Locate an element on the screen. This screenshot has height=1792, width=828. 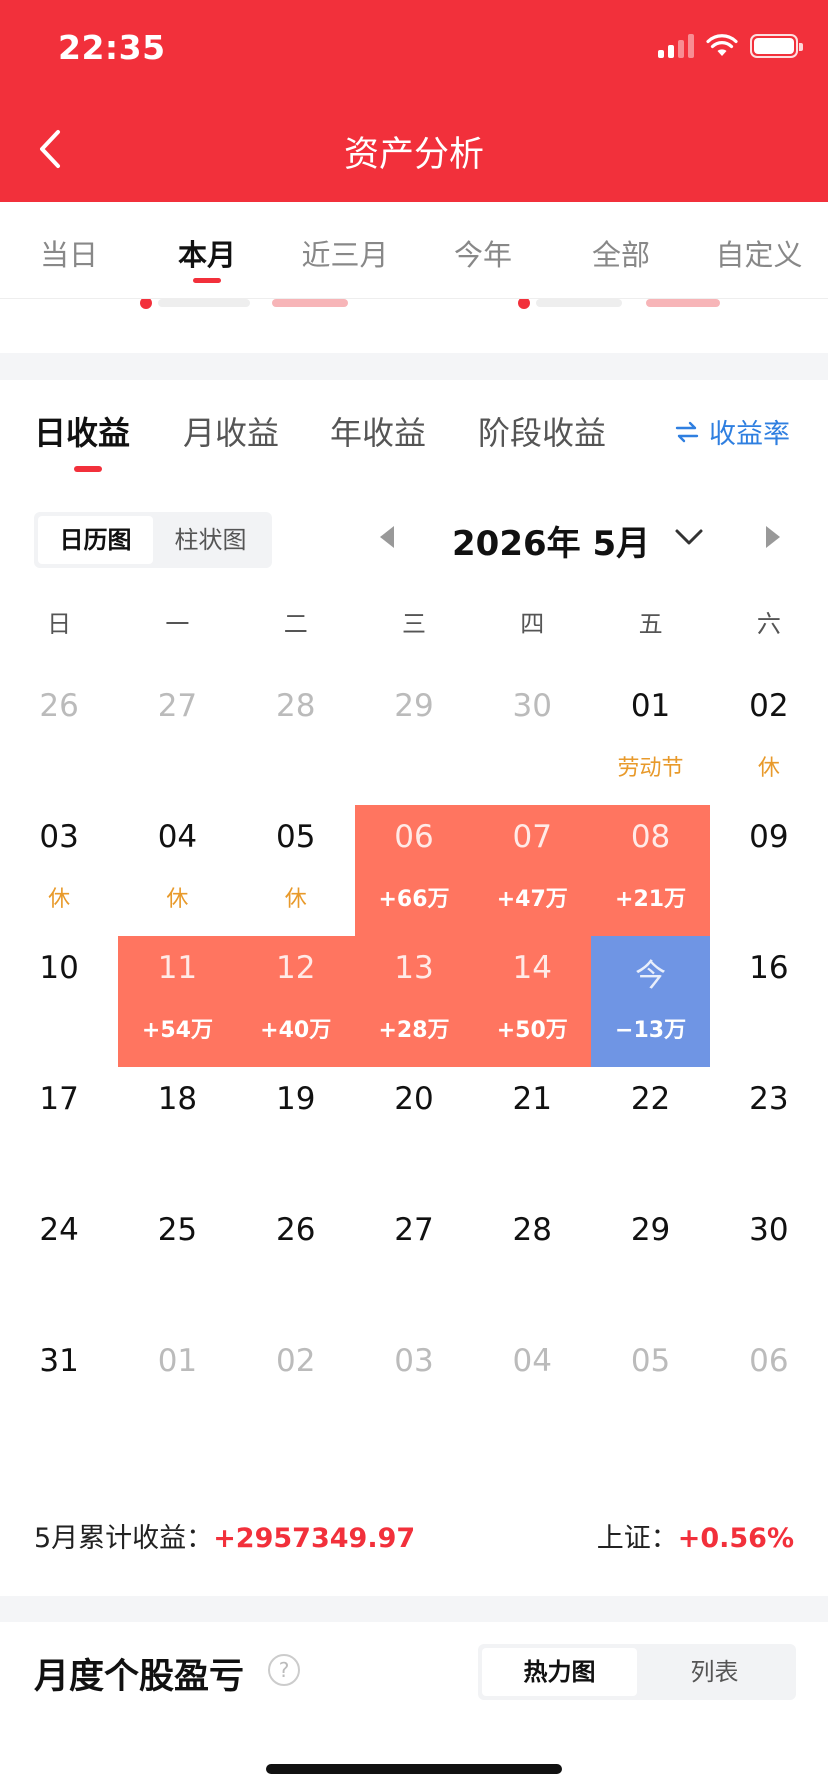
tab-today: 当日 is located at coordinates (69, 250).